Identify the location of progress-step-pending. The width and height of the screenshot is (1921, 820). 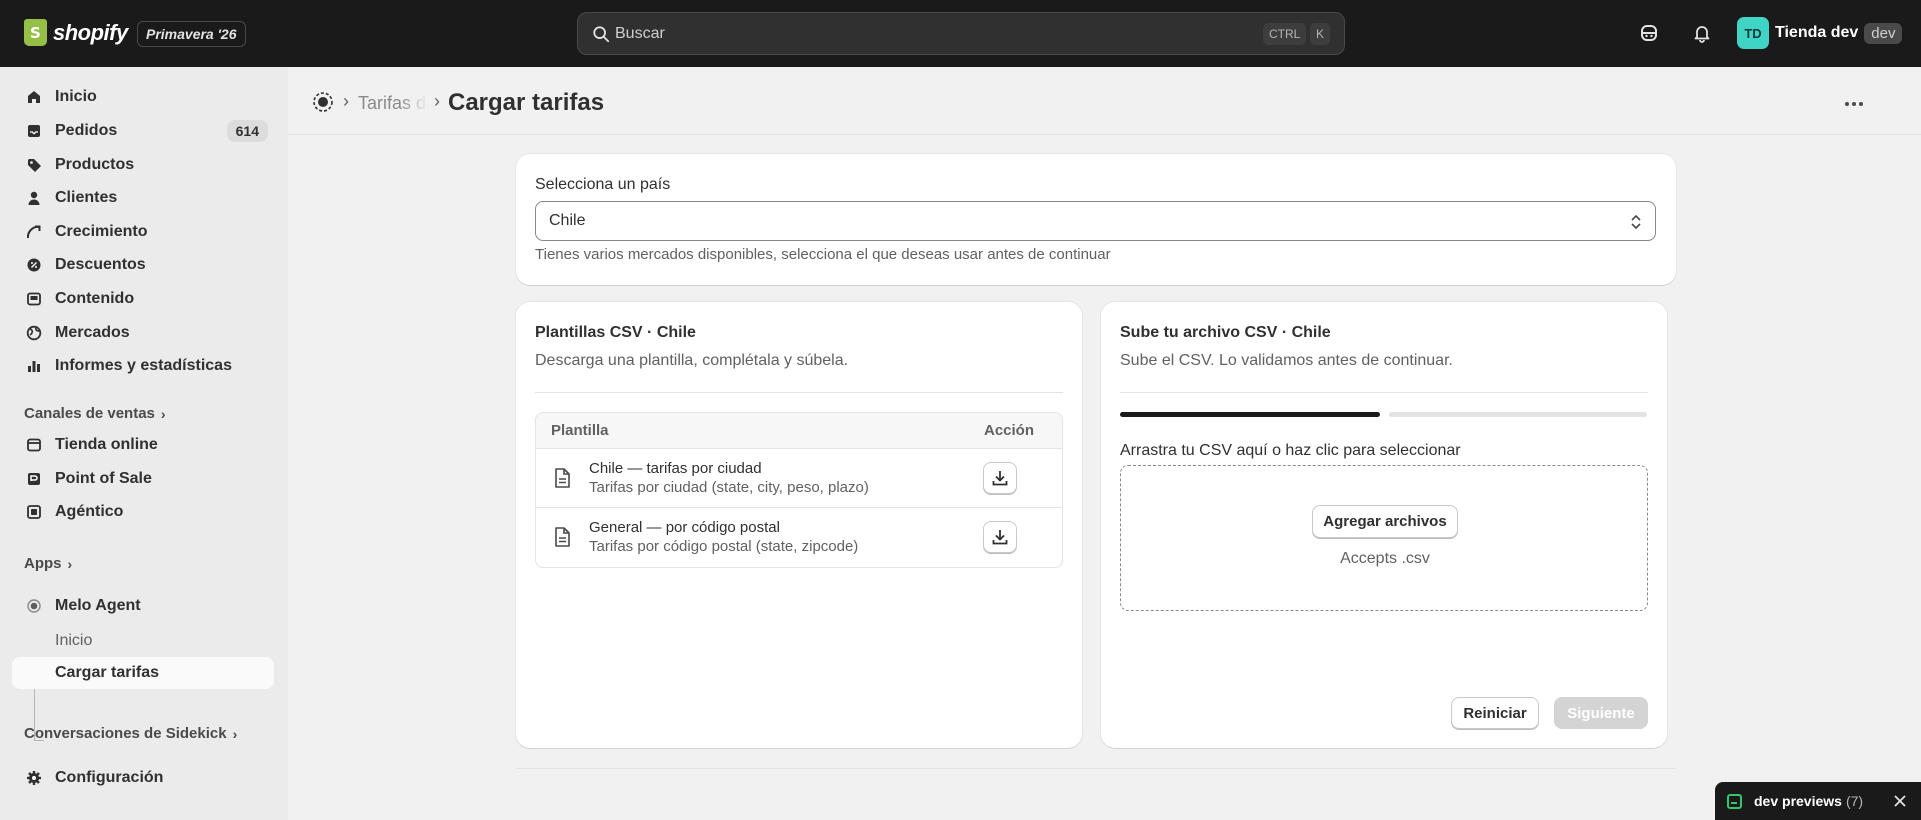
(1518, 414).